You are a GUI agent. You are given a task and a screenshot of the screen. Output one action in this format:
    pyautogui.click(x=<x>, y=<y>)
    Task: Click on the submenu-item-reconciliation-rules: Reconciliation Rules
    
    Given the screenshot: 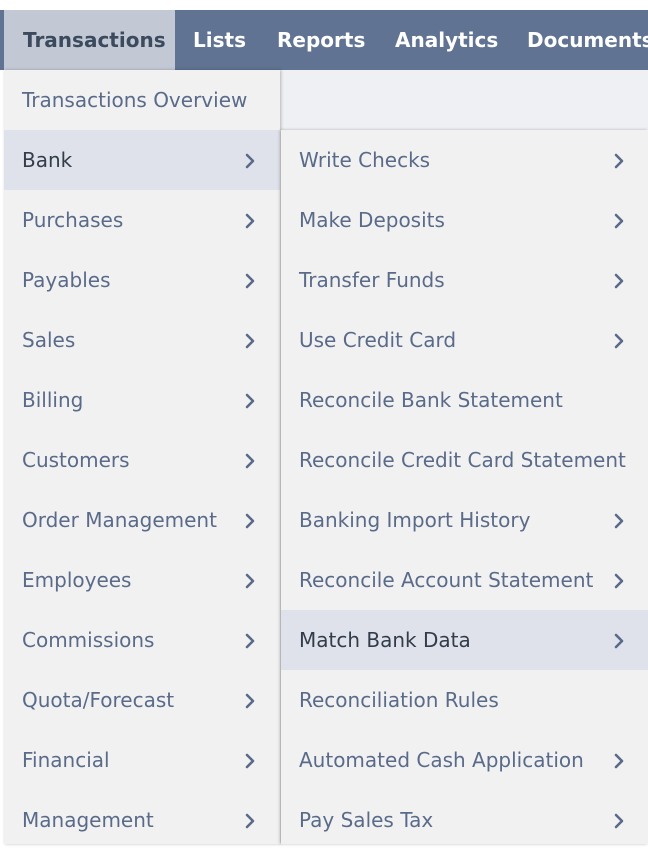 What is the action you would take?
    pyautogui.click(x=464, y=700)
    